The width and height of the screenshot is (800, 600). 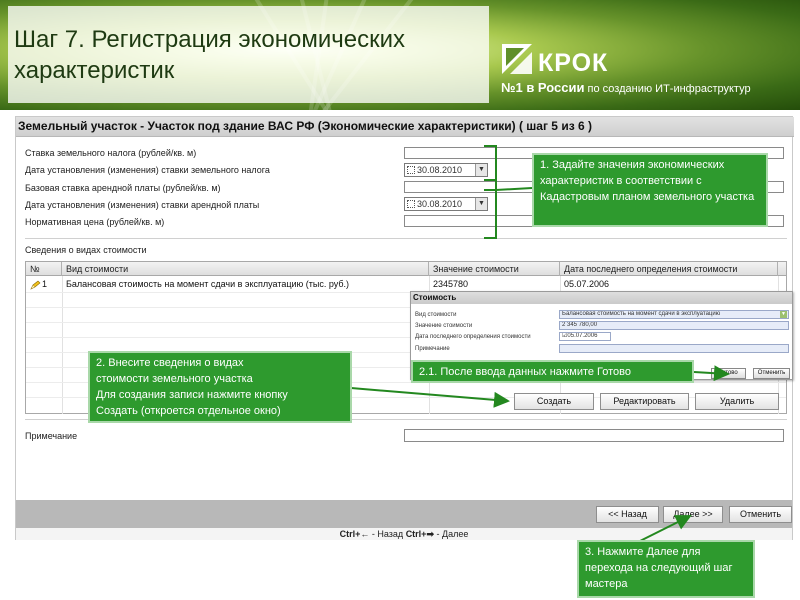 What do you see at coordinates (444, 326) in the screenshot?
I see `dialog-cost-value-label: Значение стоимости` at bounding box center [444, 326].